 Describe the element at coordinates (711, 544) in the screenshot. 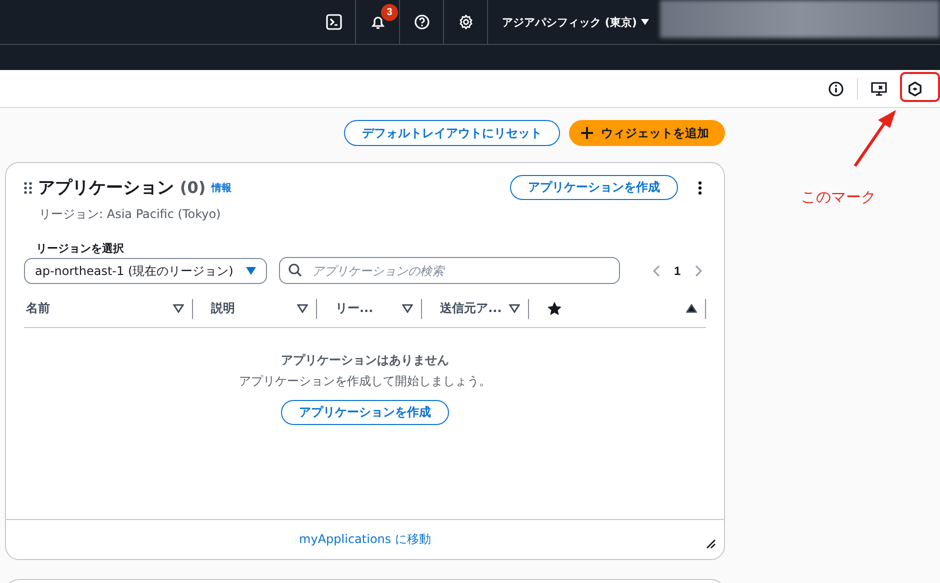

I see `resize-handle-icon` at that location.